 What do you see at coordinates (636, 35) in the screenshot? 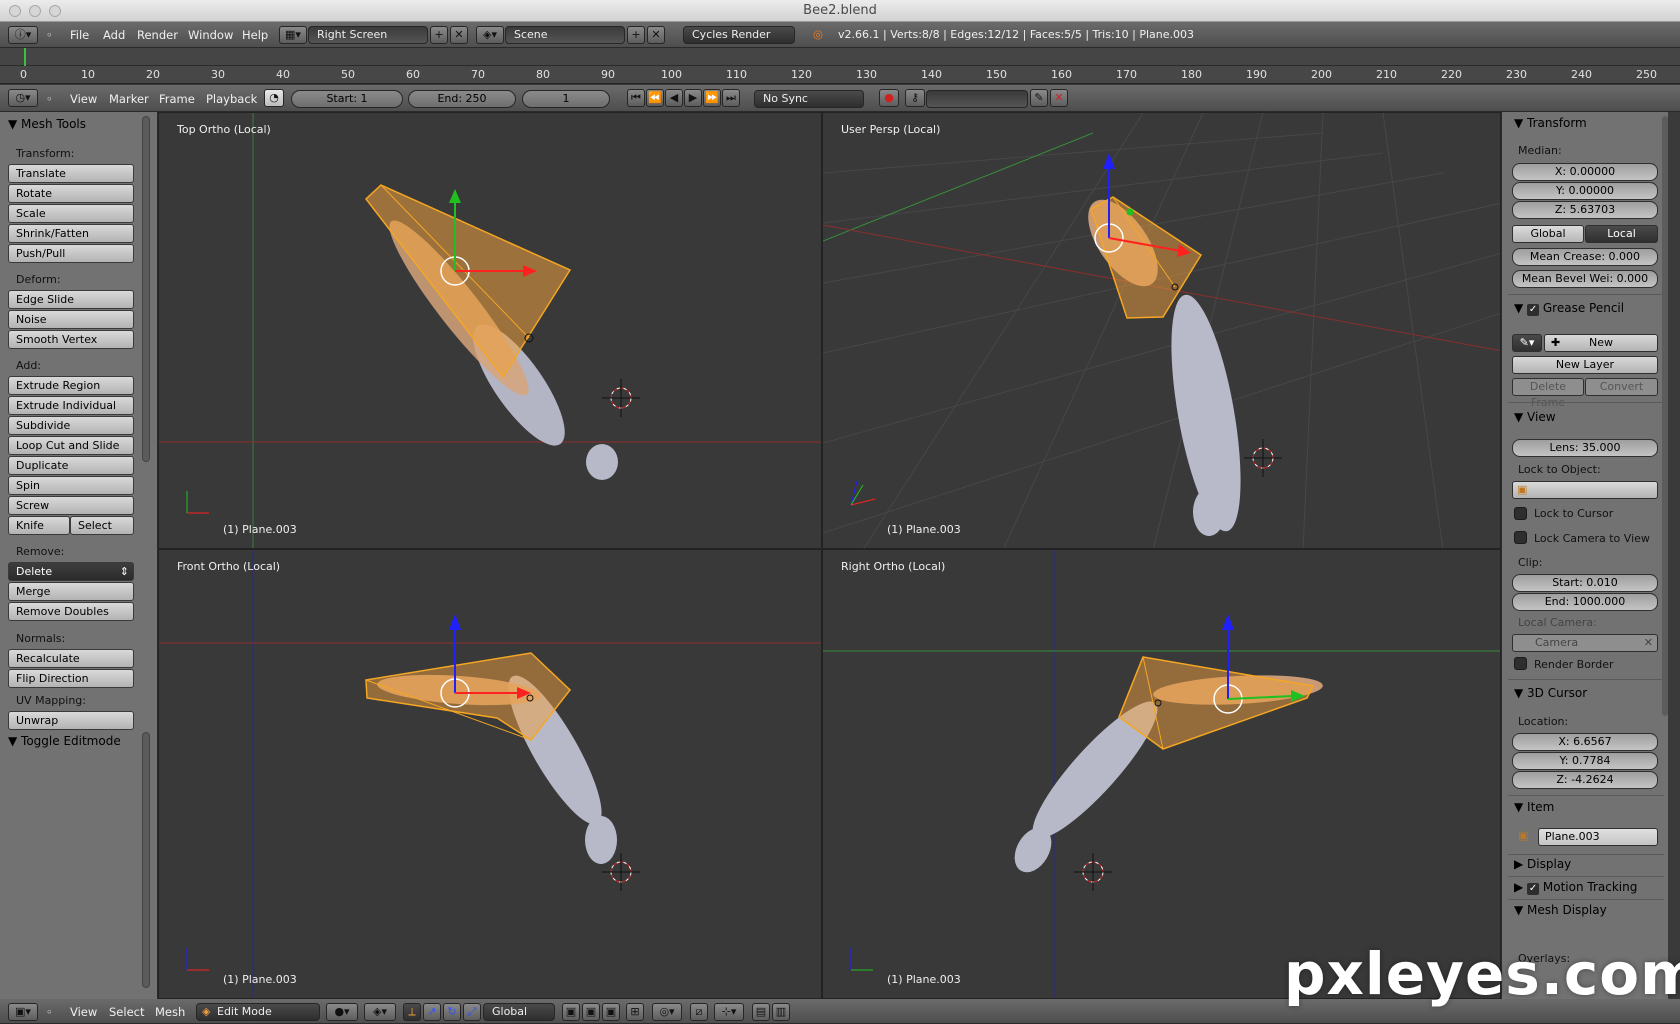
I see `add-scene-icon: +` at bounding box center [636, 35].